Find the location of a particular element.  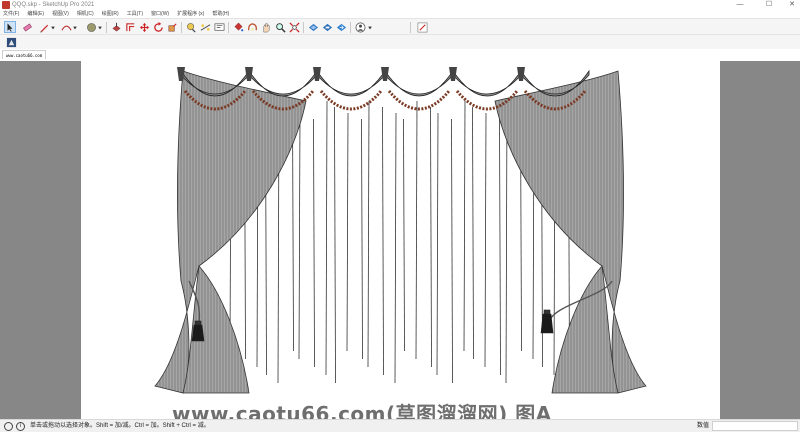

shape-tool-icon is located at coordinates (91, 27).